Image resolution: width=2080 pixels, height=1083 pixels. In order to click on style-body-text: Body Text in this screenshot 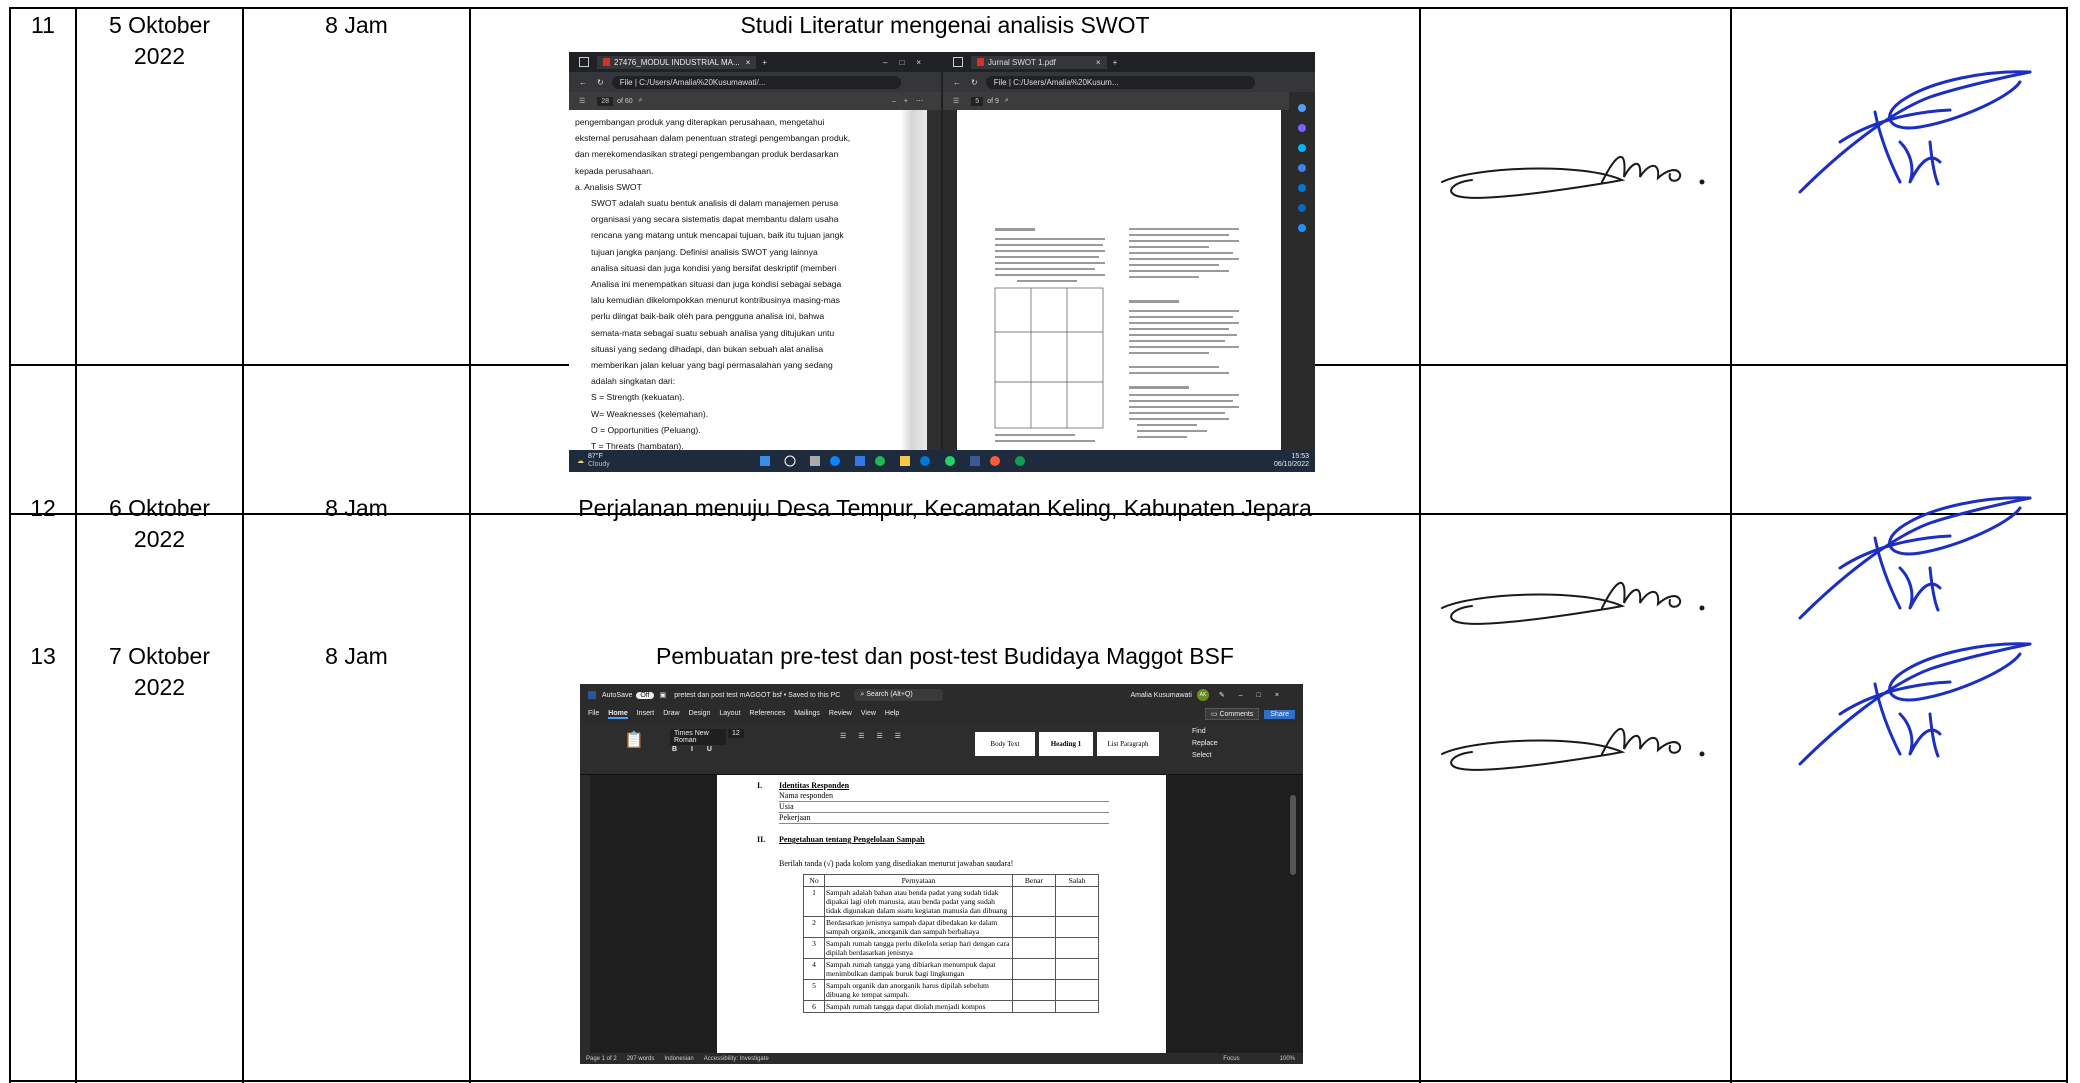, I will do `click(1005, 744)`.